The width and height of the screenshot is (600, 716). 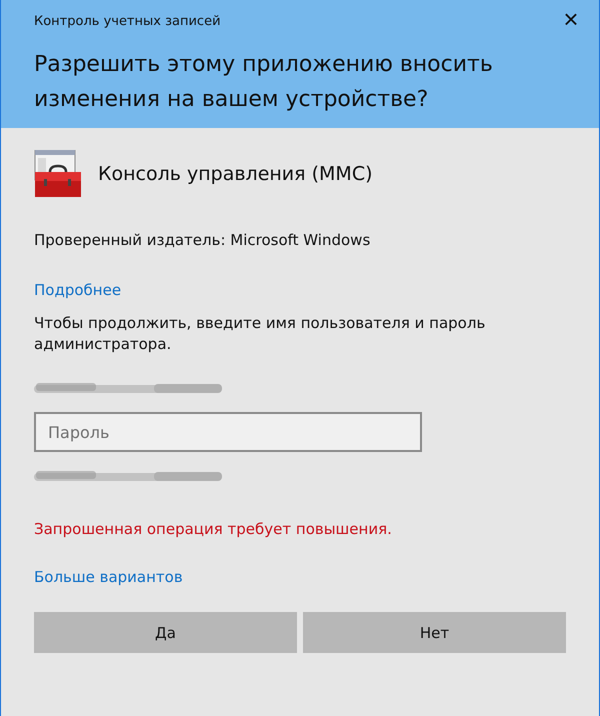 What do you see at coordinates (434, 632) in the screenshot?
I see `no-button: Нет` at bounding box center [434, 632].